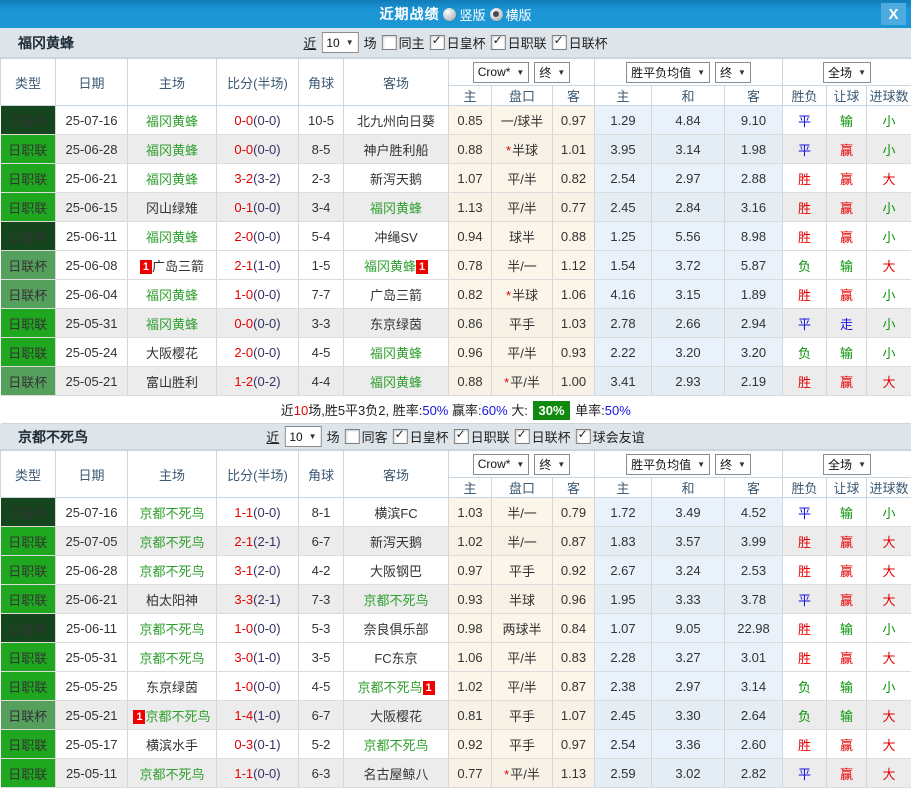 This screenshot has width=911, height=788. I want to click on euro-draw-odds-cell: 3.15, so click(688, 294).